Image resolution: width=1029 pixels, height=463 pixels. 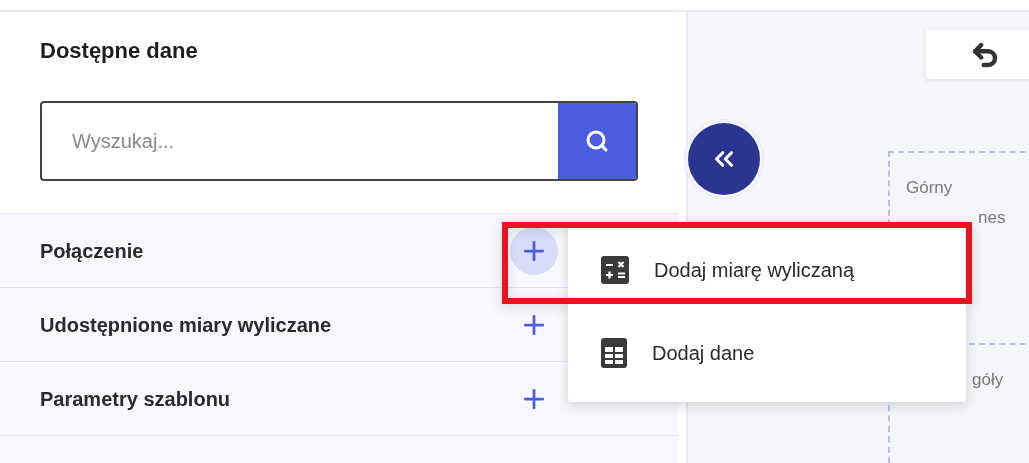 I want to click on panel-title: Dostępne dane, so click(x=119, y=51).